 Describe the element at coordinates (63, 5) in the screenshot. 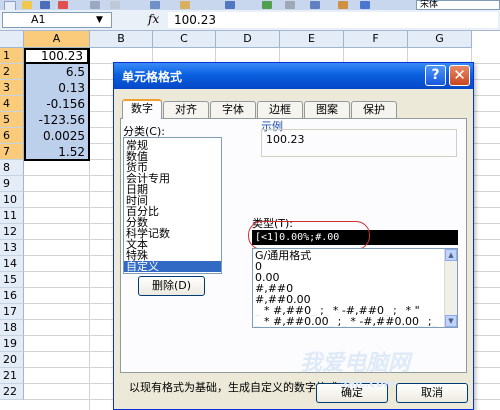

I see `permission-icon` at that location.